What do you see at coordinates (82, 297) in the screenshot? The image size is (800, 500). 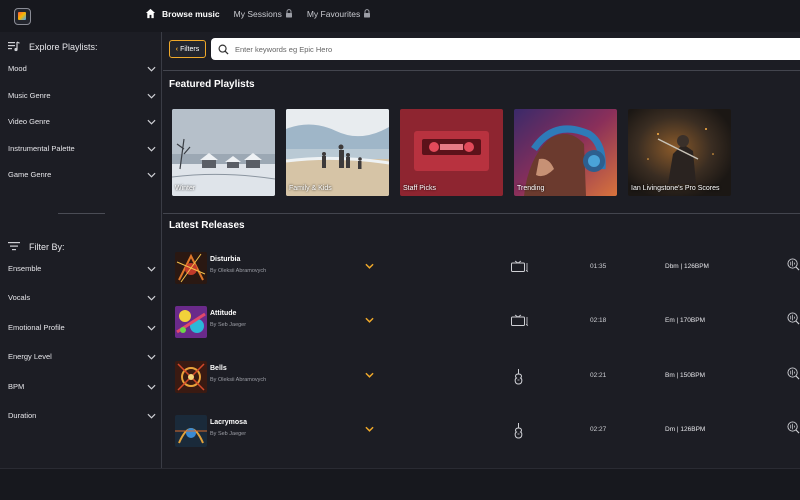 I see `filter-item-vocals: Vocals` at bounding box center [82, 297].